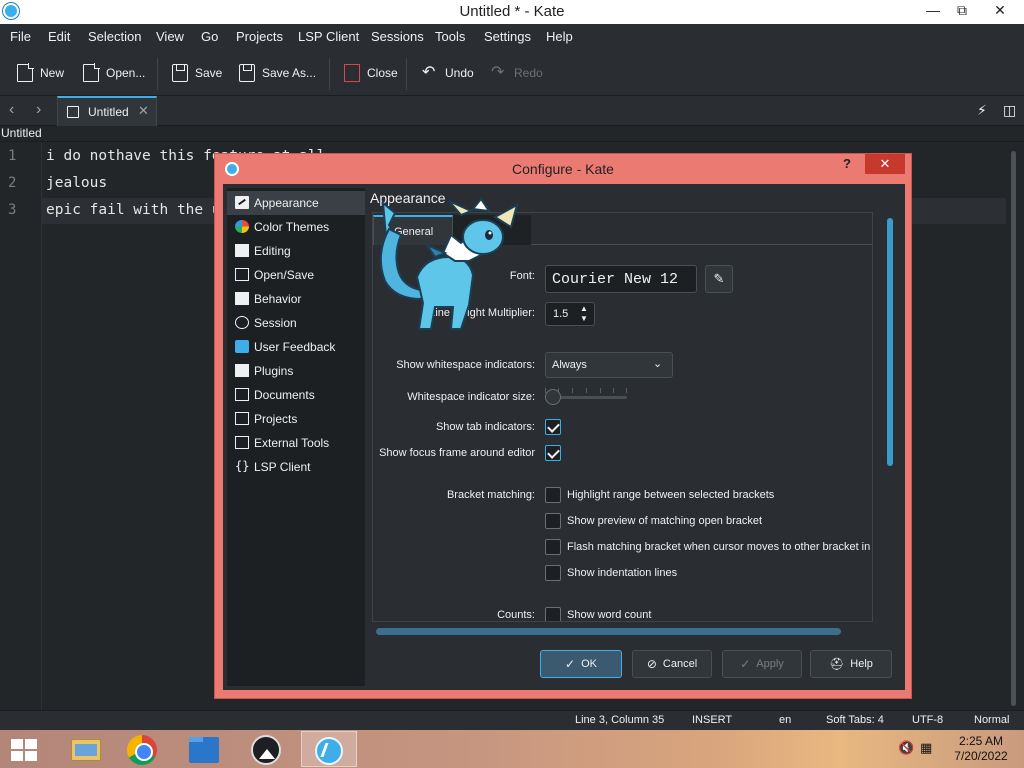 This screenshot has width=1024, height=768. What do you see at coordinates (609, 365) in the screenshot?
I see `whitespace-dropdown: Always ⌄` at bounding box center [609, 365].